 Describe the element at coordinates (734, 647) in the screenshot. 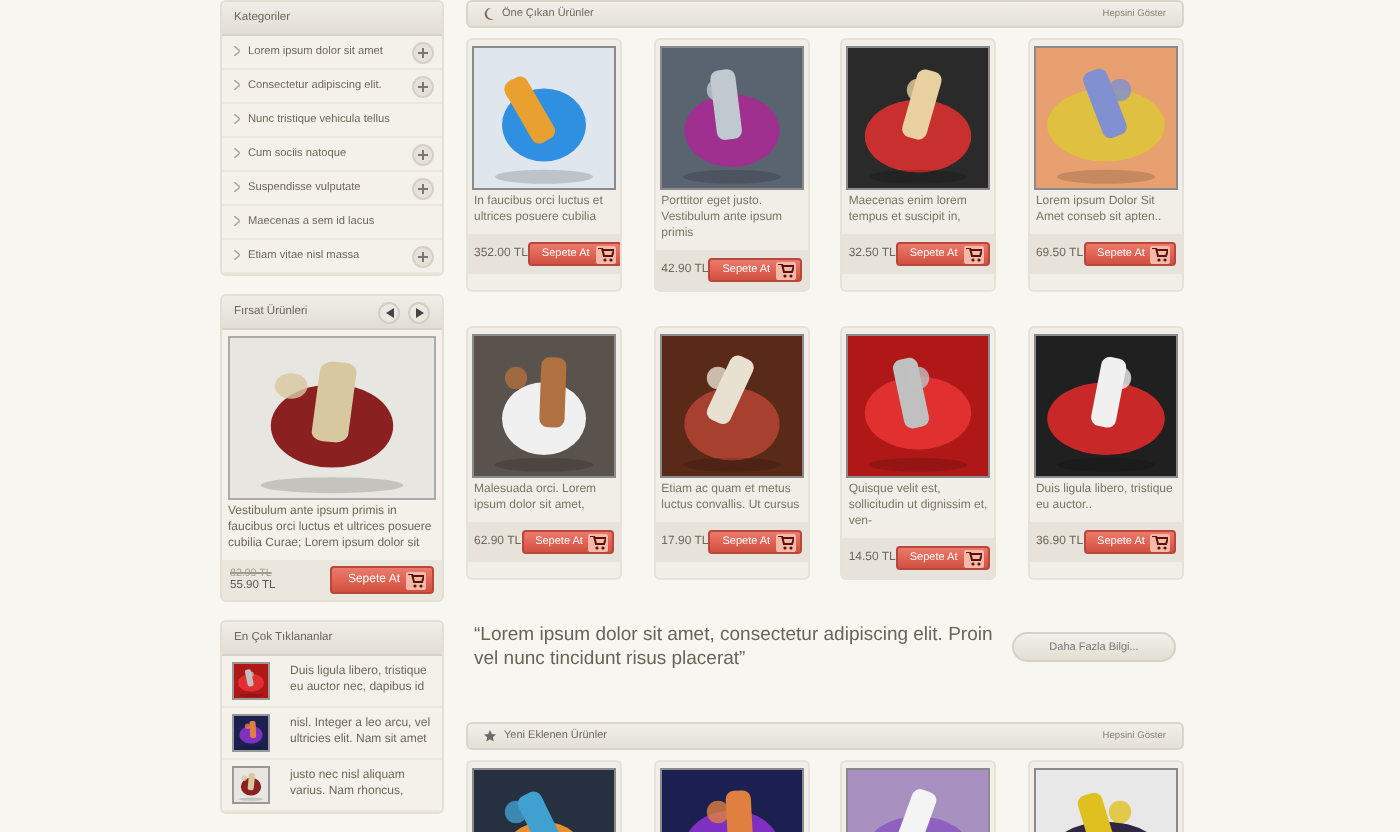

I see `quote-text: “Lorem ipsum dolor sit amet, consectetur adipiscing elit. Proin vel nunc tincidunt risus placerat”` at that location.